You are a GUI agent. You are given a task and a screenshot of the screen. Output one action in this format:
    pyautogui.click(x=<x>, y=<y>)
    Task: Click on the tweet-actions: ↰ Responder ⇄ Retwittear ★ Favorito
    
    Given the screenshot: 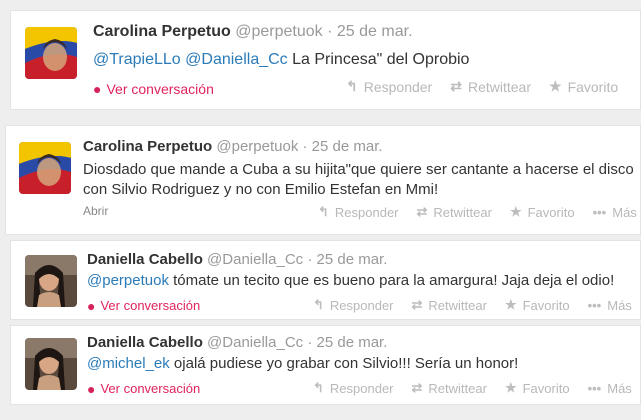 What is the action you would take?
    pyautogui.click(x=482, y=86)
    